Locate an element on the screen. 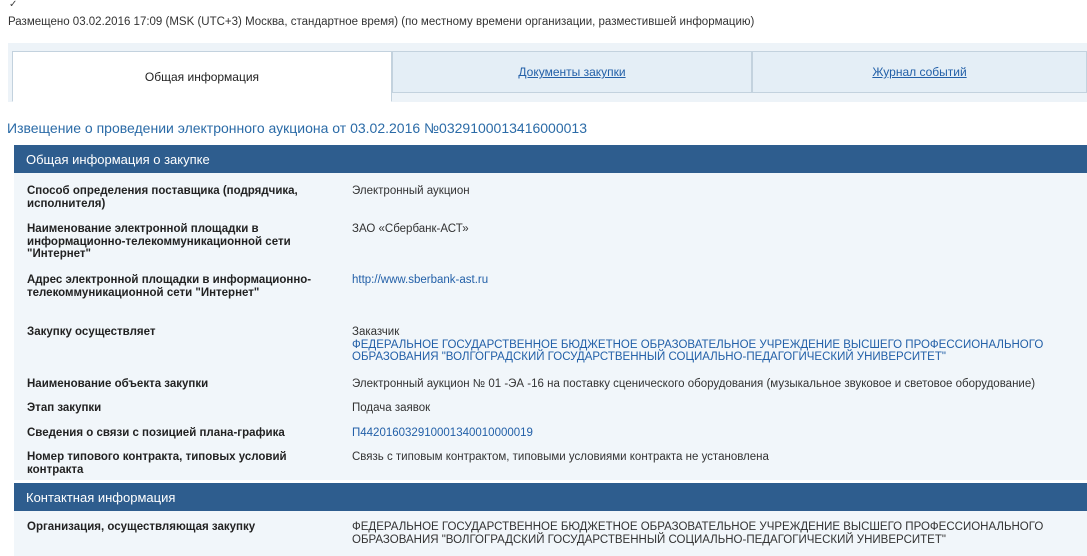 The width and height of the screenshot is (1087, 556). tab-event-log: Журнал событий is located at coordinates (919, 72).